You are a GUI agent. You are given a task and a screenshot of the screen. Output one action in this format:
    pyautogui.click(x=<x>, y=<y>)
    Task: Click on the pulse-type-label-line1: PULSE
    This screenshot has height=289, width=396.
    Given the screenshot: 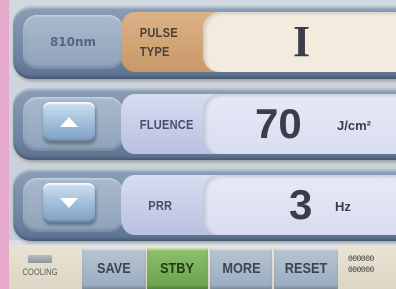 What is the action you would take?
    pyautogui.click(x=158, y=32)
    